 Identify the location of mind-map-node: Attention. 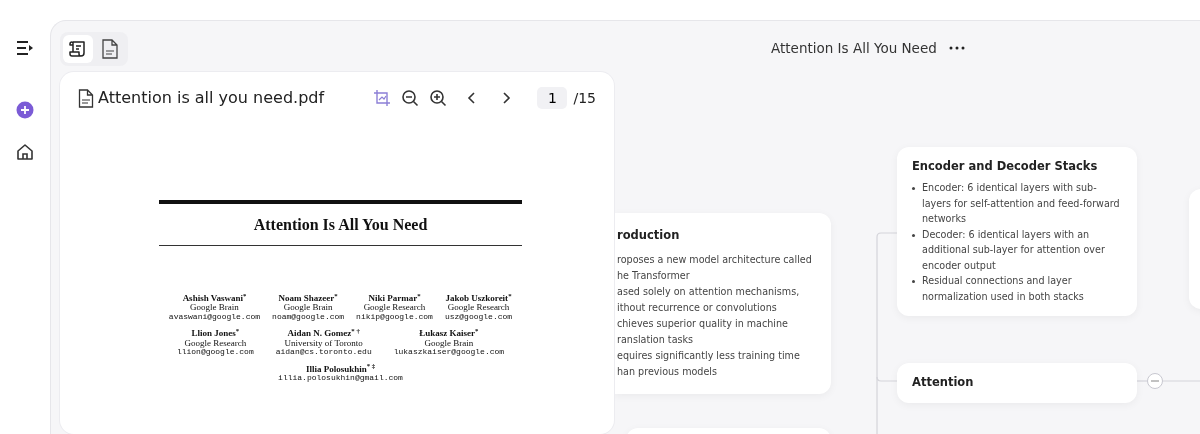
(1017, 383).